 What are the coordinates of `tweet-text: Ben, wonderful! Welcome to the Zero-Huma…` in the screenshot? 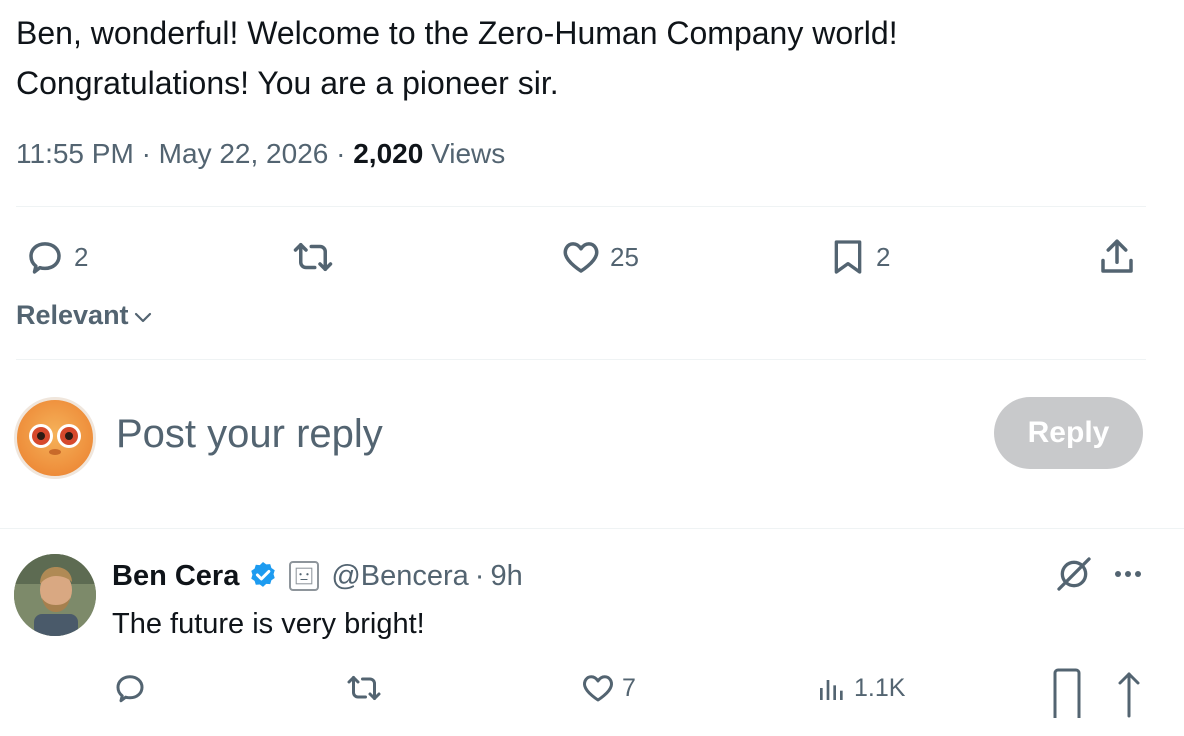 It's located at (576, 58).